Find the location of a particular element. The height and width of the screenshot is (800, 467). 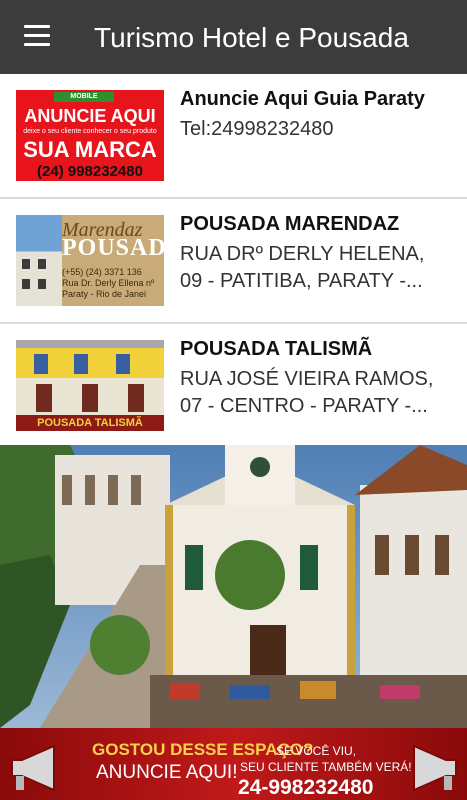

address-line: RUA DRº DERLY HELENA, is located at coordinates (302, 254).